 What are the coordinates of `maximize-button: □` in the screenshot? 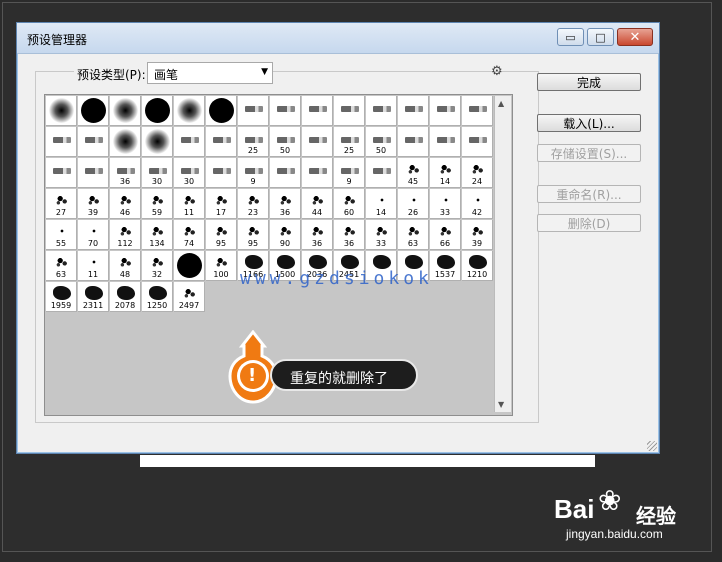 It's located at (600, 37).